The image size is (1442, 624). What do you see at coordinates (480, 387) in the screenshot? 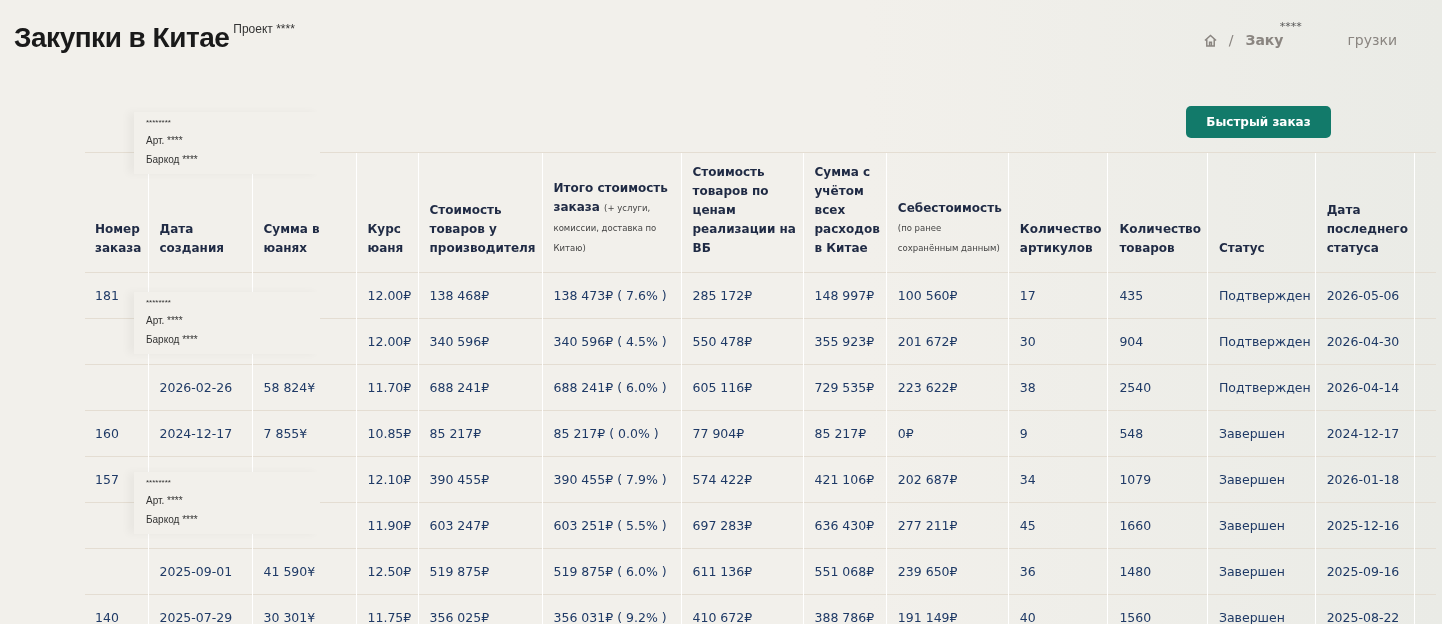
I see `table-cell: 688 241₽` at bounding box center [480, 387].